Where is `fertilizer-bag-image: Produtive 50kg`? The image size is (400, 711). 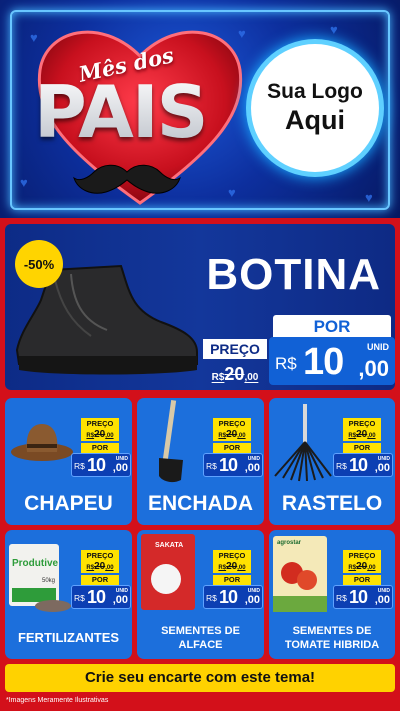 fertilizer-bag-image: Produtive 50kg is located at coordinates (34, 575).